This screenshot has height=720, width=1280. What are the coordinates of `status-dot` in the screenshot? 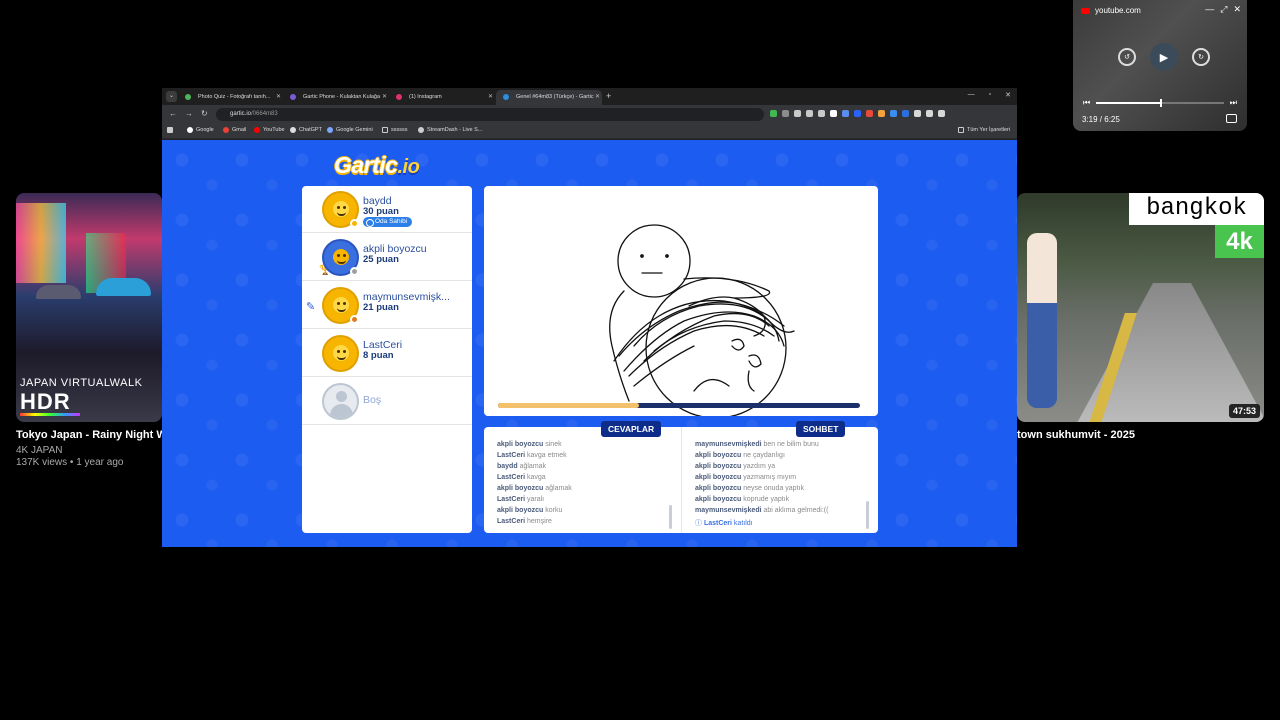 It's located at (354, 271).